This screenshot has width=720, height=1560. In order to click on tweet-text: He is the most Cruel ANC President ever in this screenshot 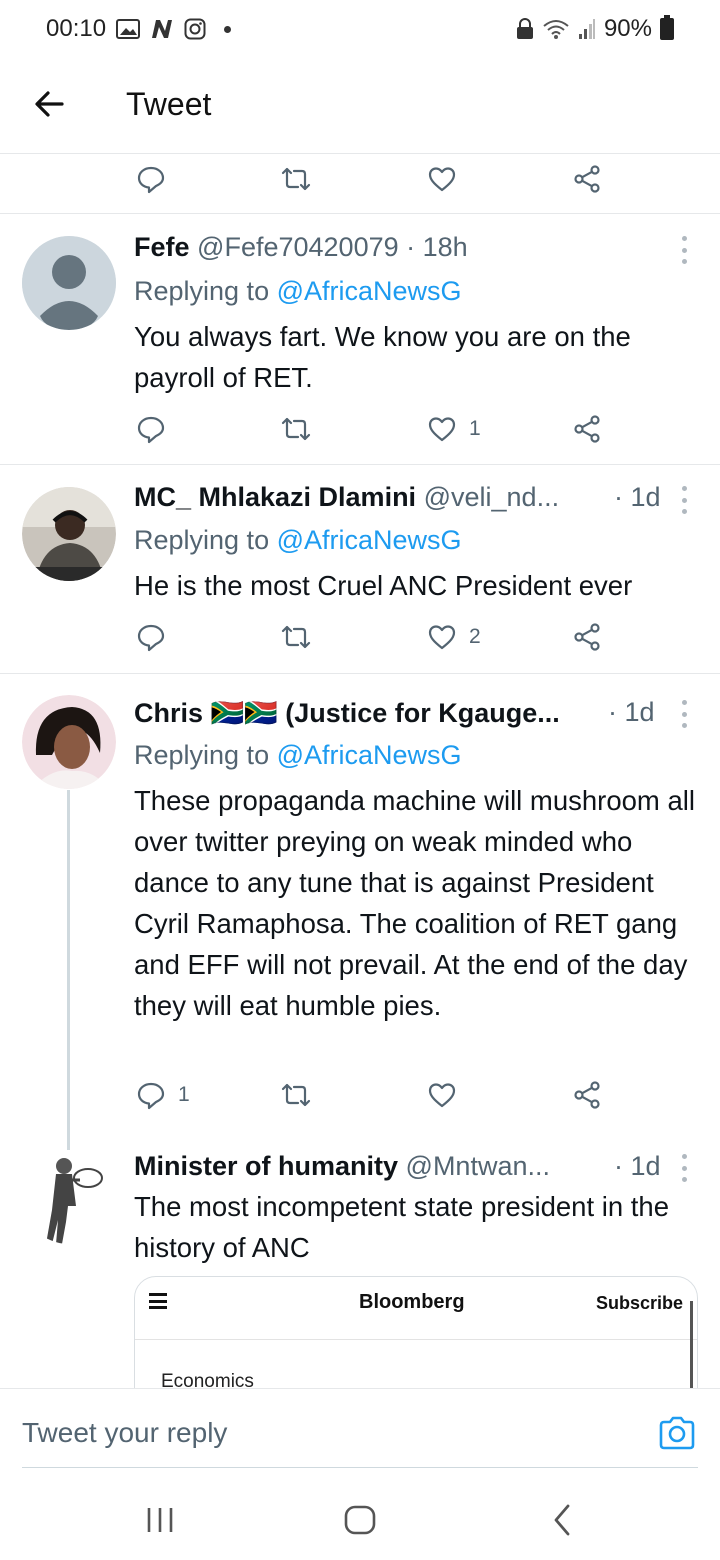, I will do `click(383, 585)`.